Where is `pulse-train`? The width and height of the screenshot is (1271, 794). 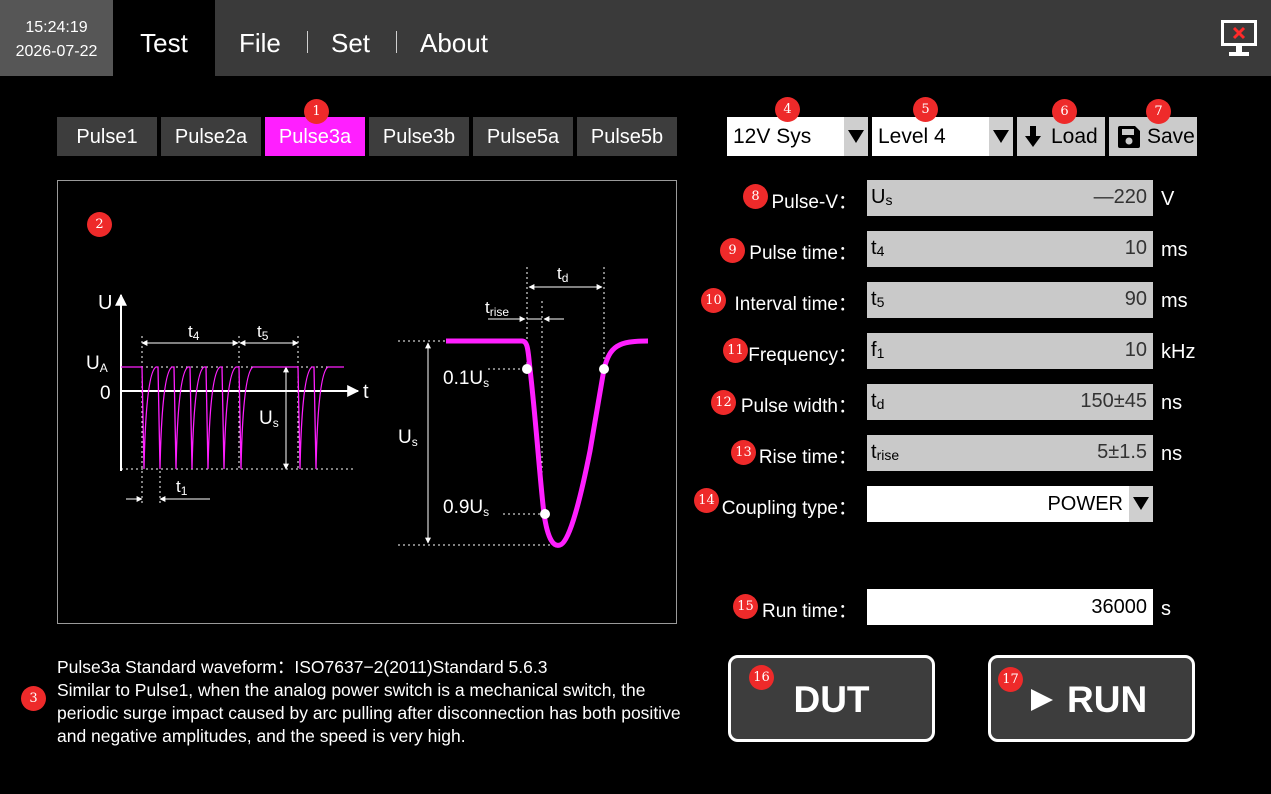
pulse-train is located at coordinates (232, 418).